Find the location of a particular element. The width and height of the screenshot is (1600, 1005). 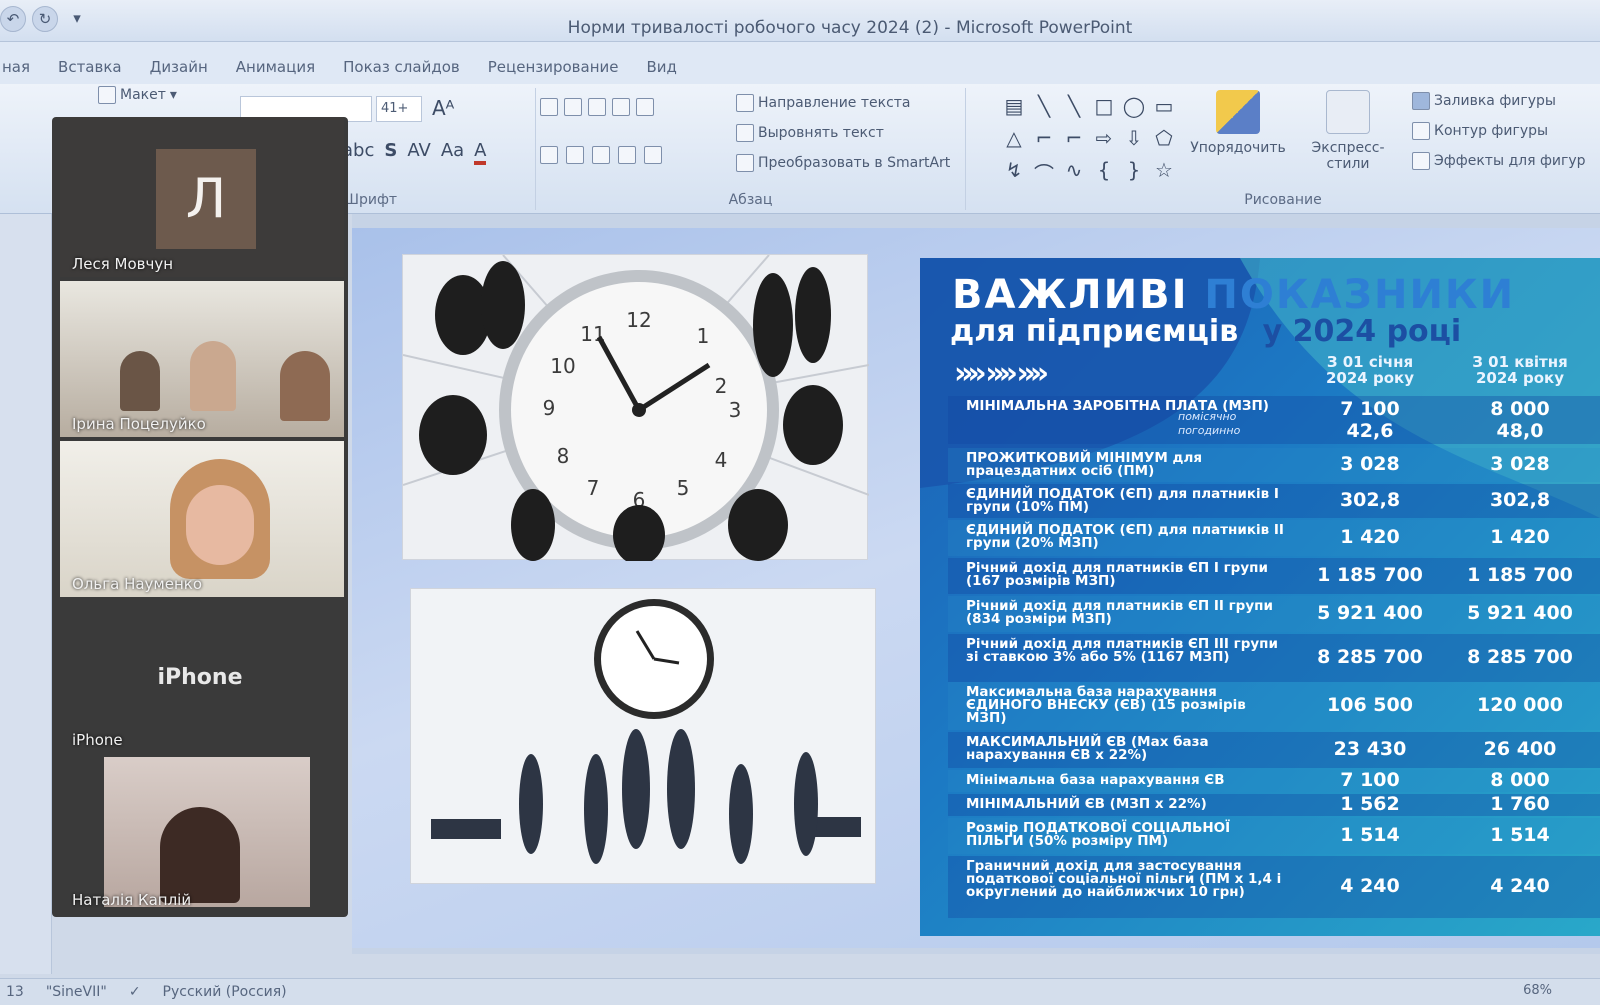

panel-title-line2: для підприємців у 2024 році is located at coordinates (1205, 331).